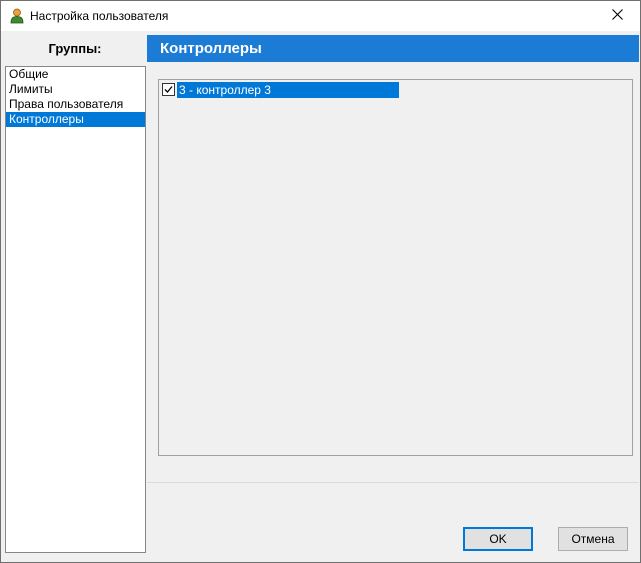  Describe the element at coordinates (211, 48) in the screenshot. I see `section-title: Контроллеры` at that location.